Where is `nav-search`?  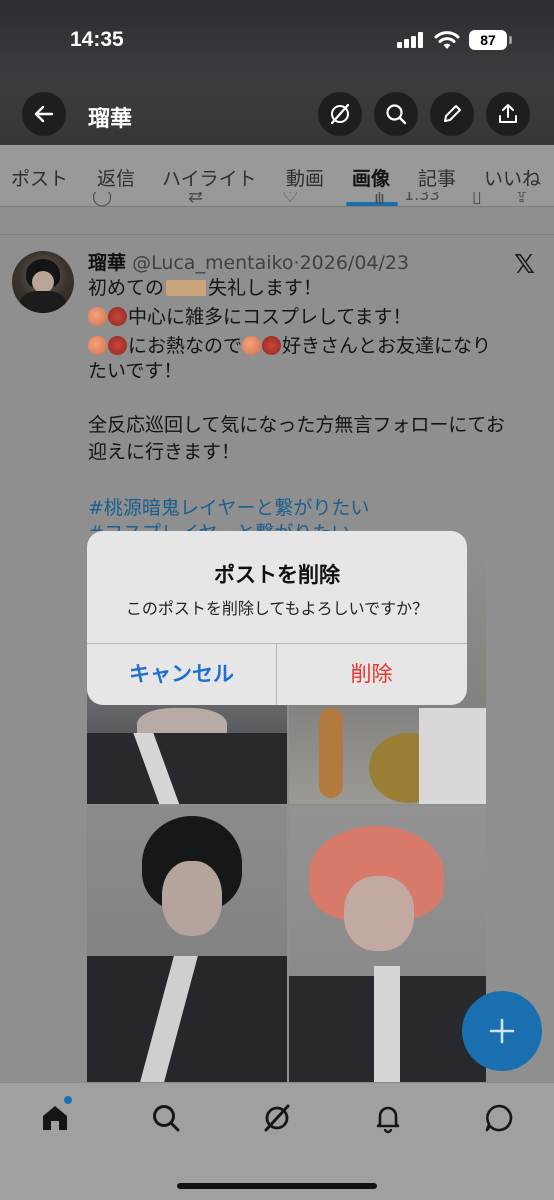
nav-search is located at coordinates (166, 1118).